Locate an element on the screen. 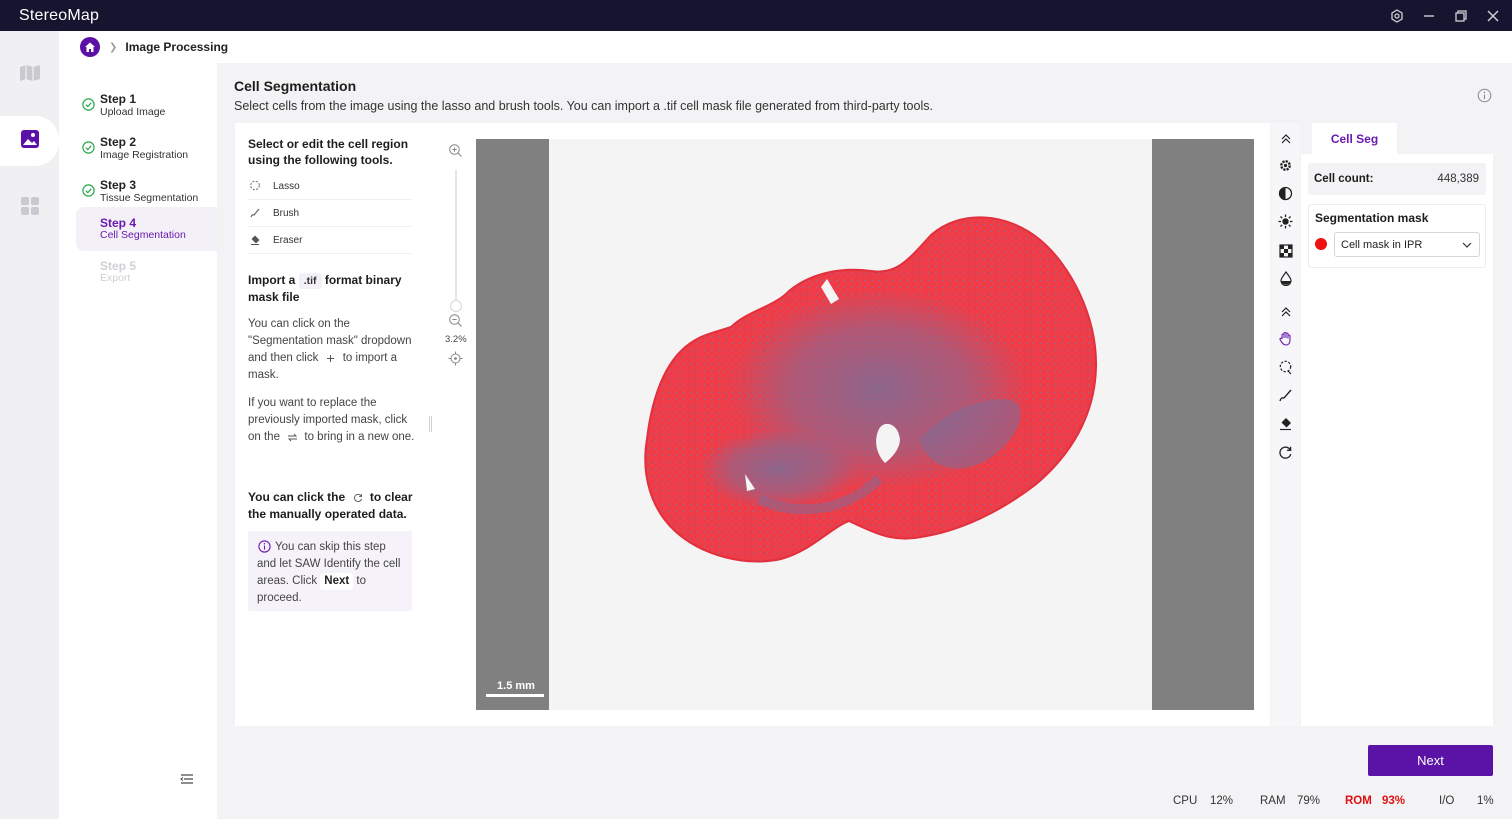  grid-icon is located at coordinates (30, 208).